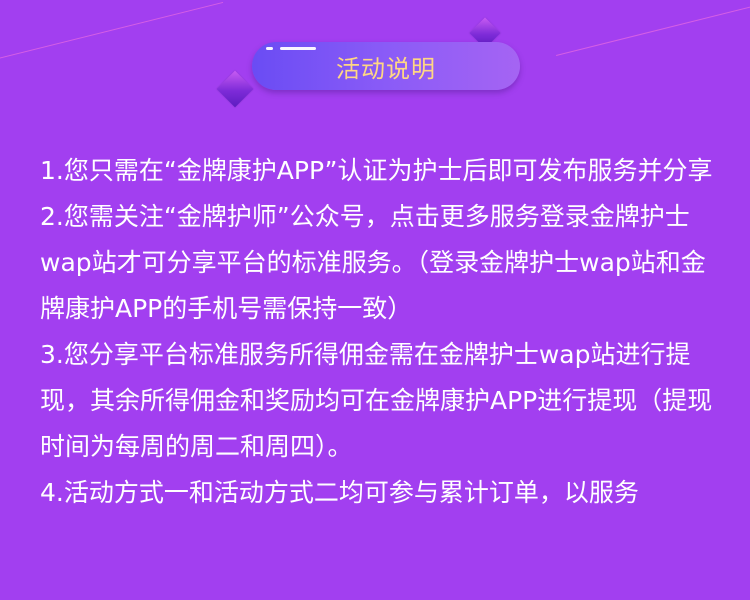  Describe the element at coordinates (376, 170) in the screenshot. I see `rule-item-1: 1.您只需在“金牌康护APP”认证为护士后即可发布服务并分享` at that location.